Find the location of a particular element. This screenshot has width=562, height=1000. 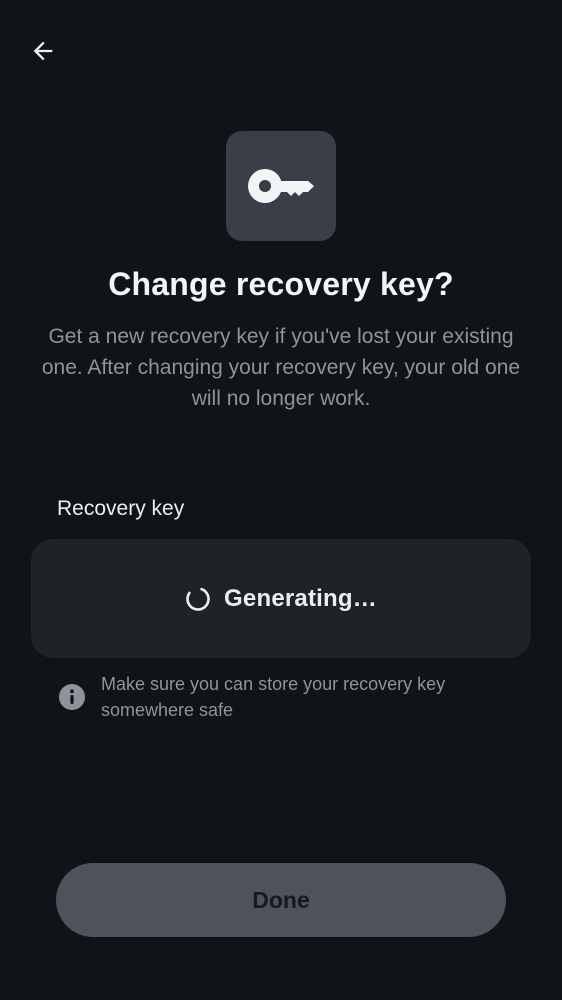

back-button is located at coordinates (43, 51).